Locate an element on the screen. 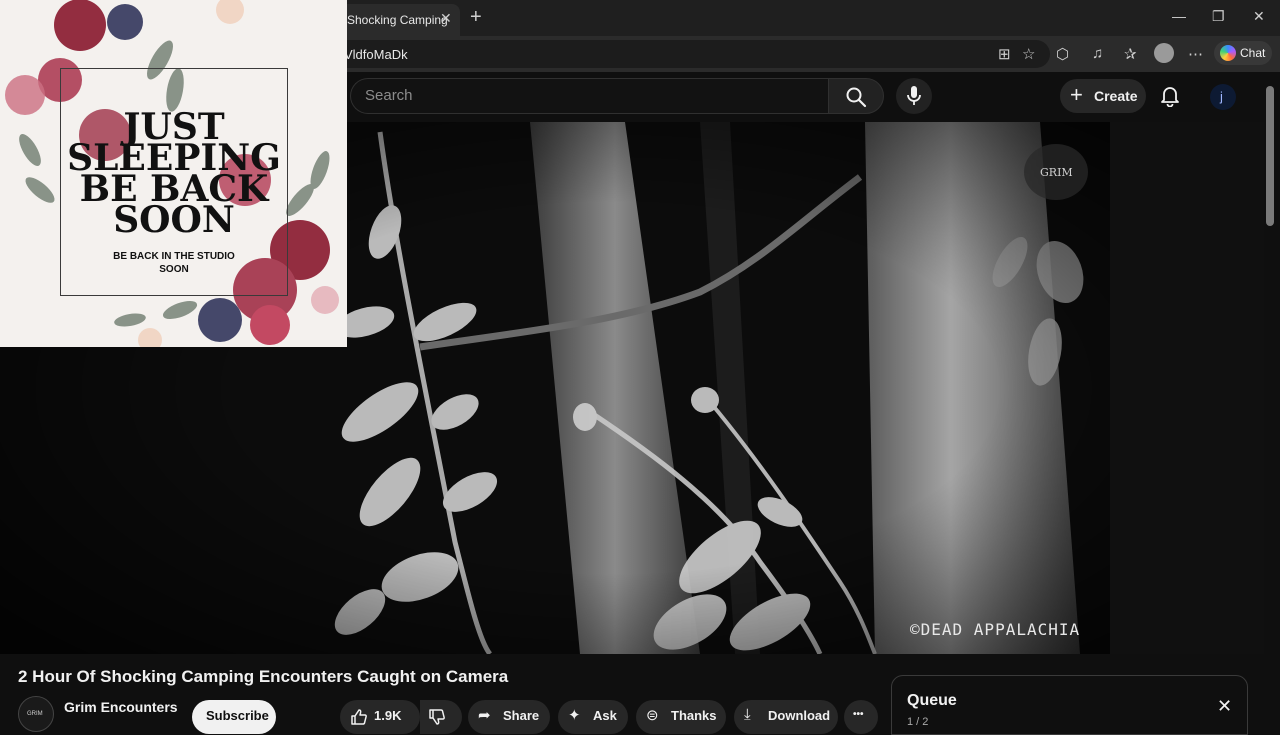 This screenshot has width=1280, height=735. thanks-label: Thanks is located at coordinates (694, 715).